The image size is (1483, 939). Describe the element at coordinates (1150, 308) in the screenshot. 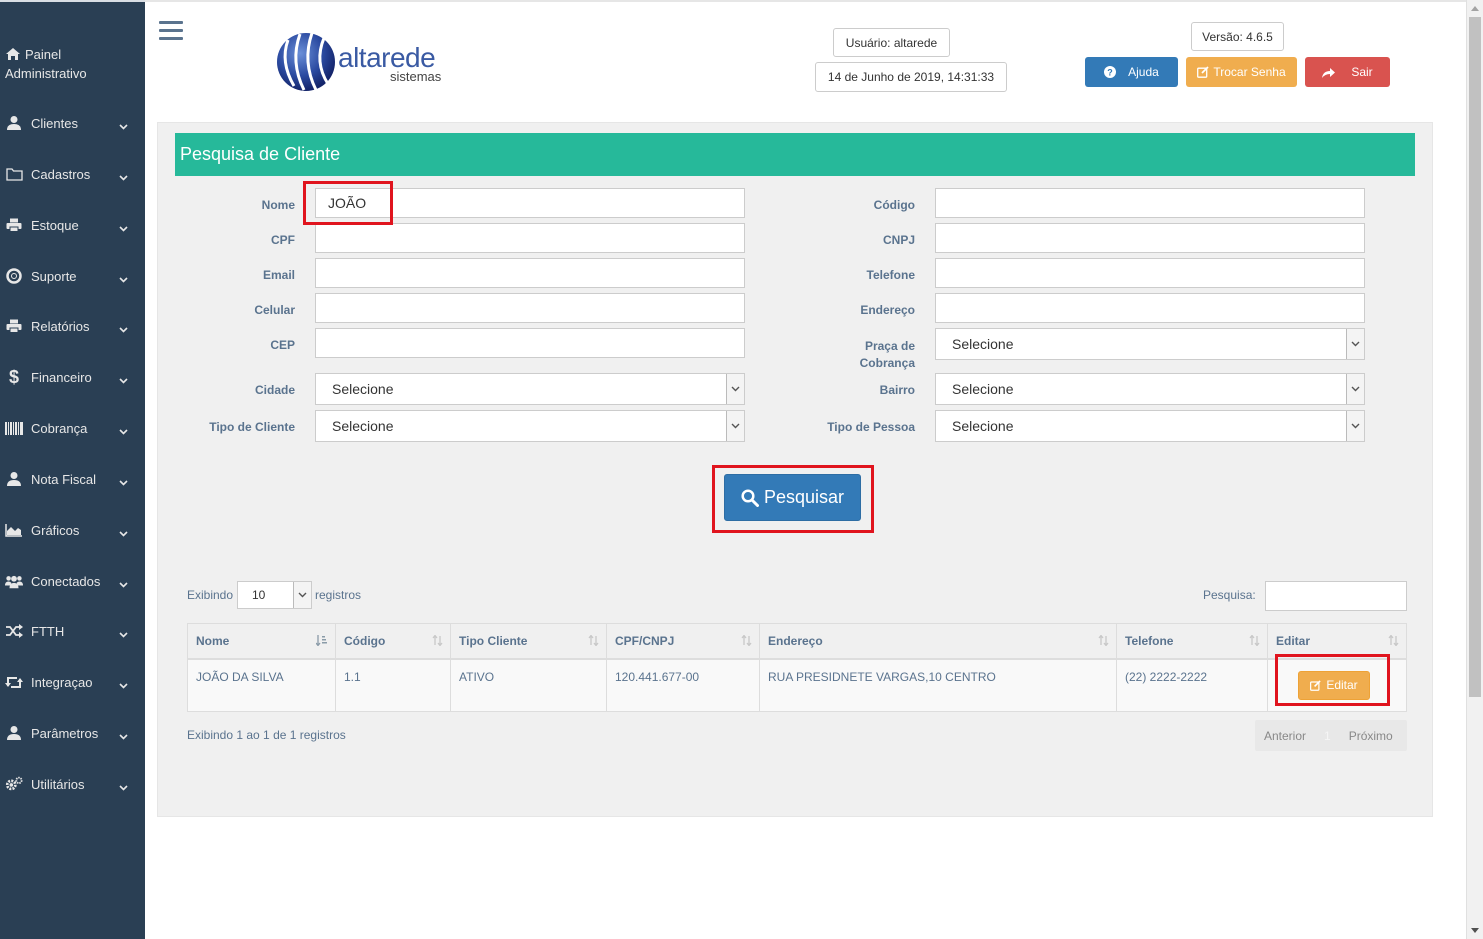

I see `endereco-input` at that location.